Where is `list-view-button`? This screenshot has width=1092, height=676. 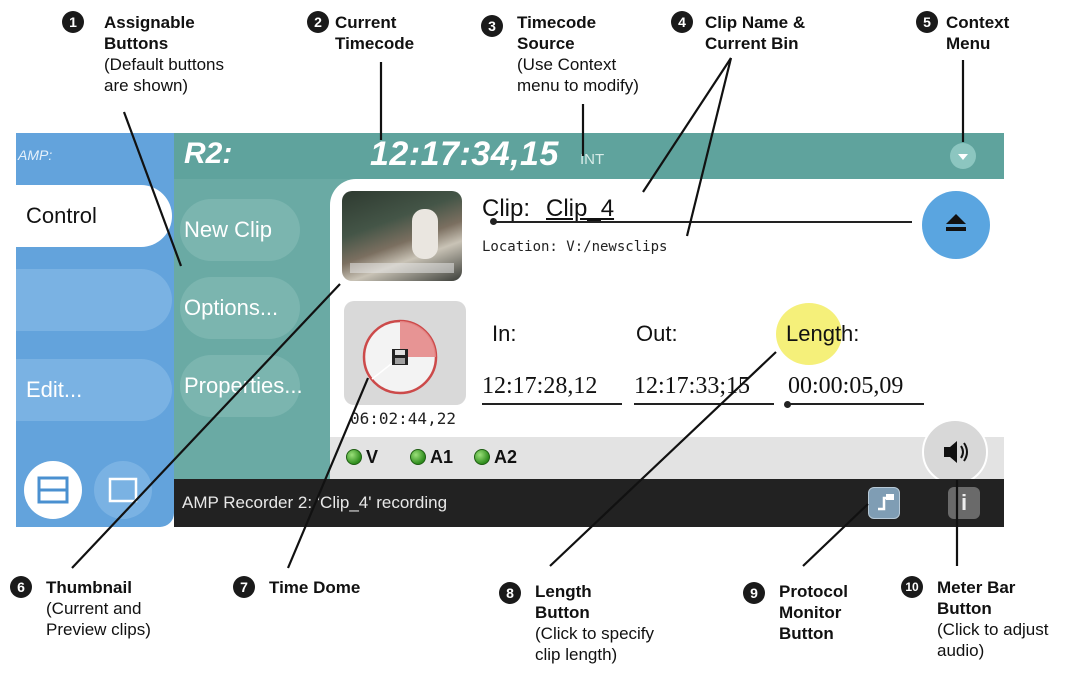 list-view-button is located at coordinates (53, 490).